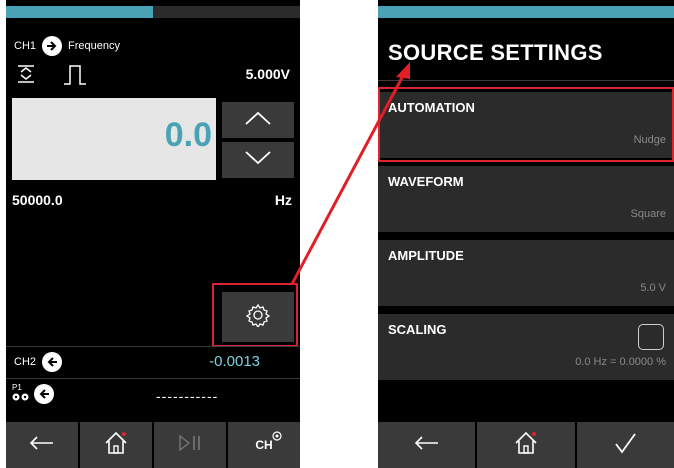 The height and width of the screenshot is (468, 674). I want to click on pointer-arrow, so click(350, 173).